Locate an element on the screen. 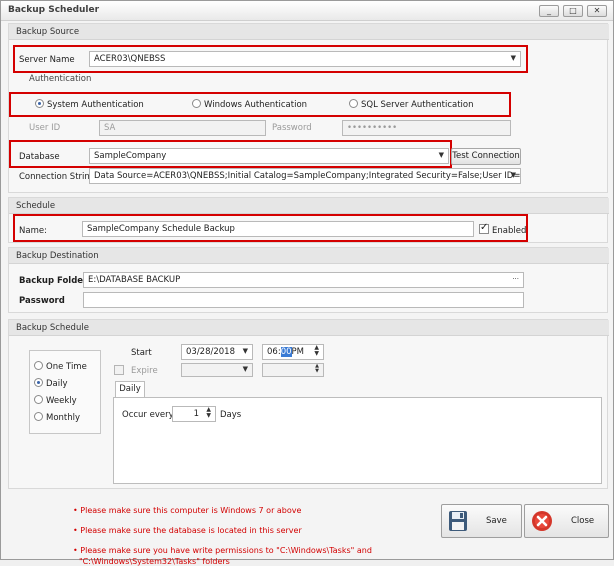  authentication-label: Authentication is located at coordinates (60, 79).